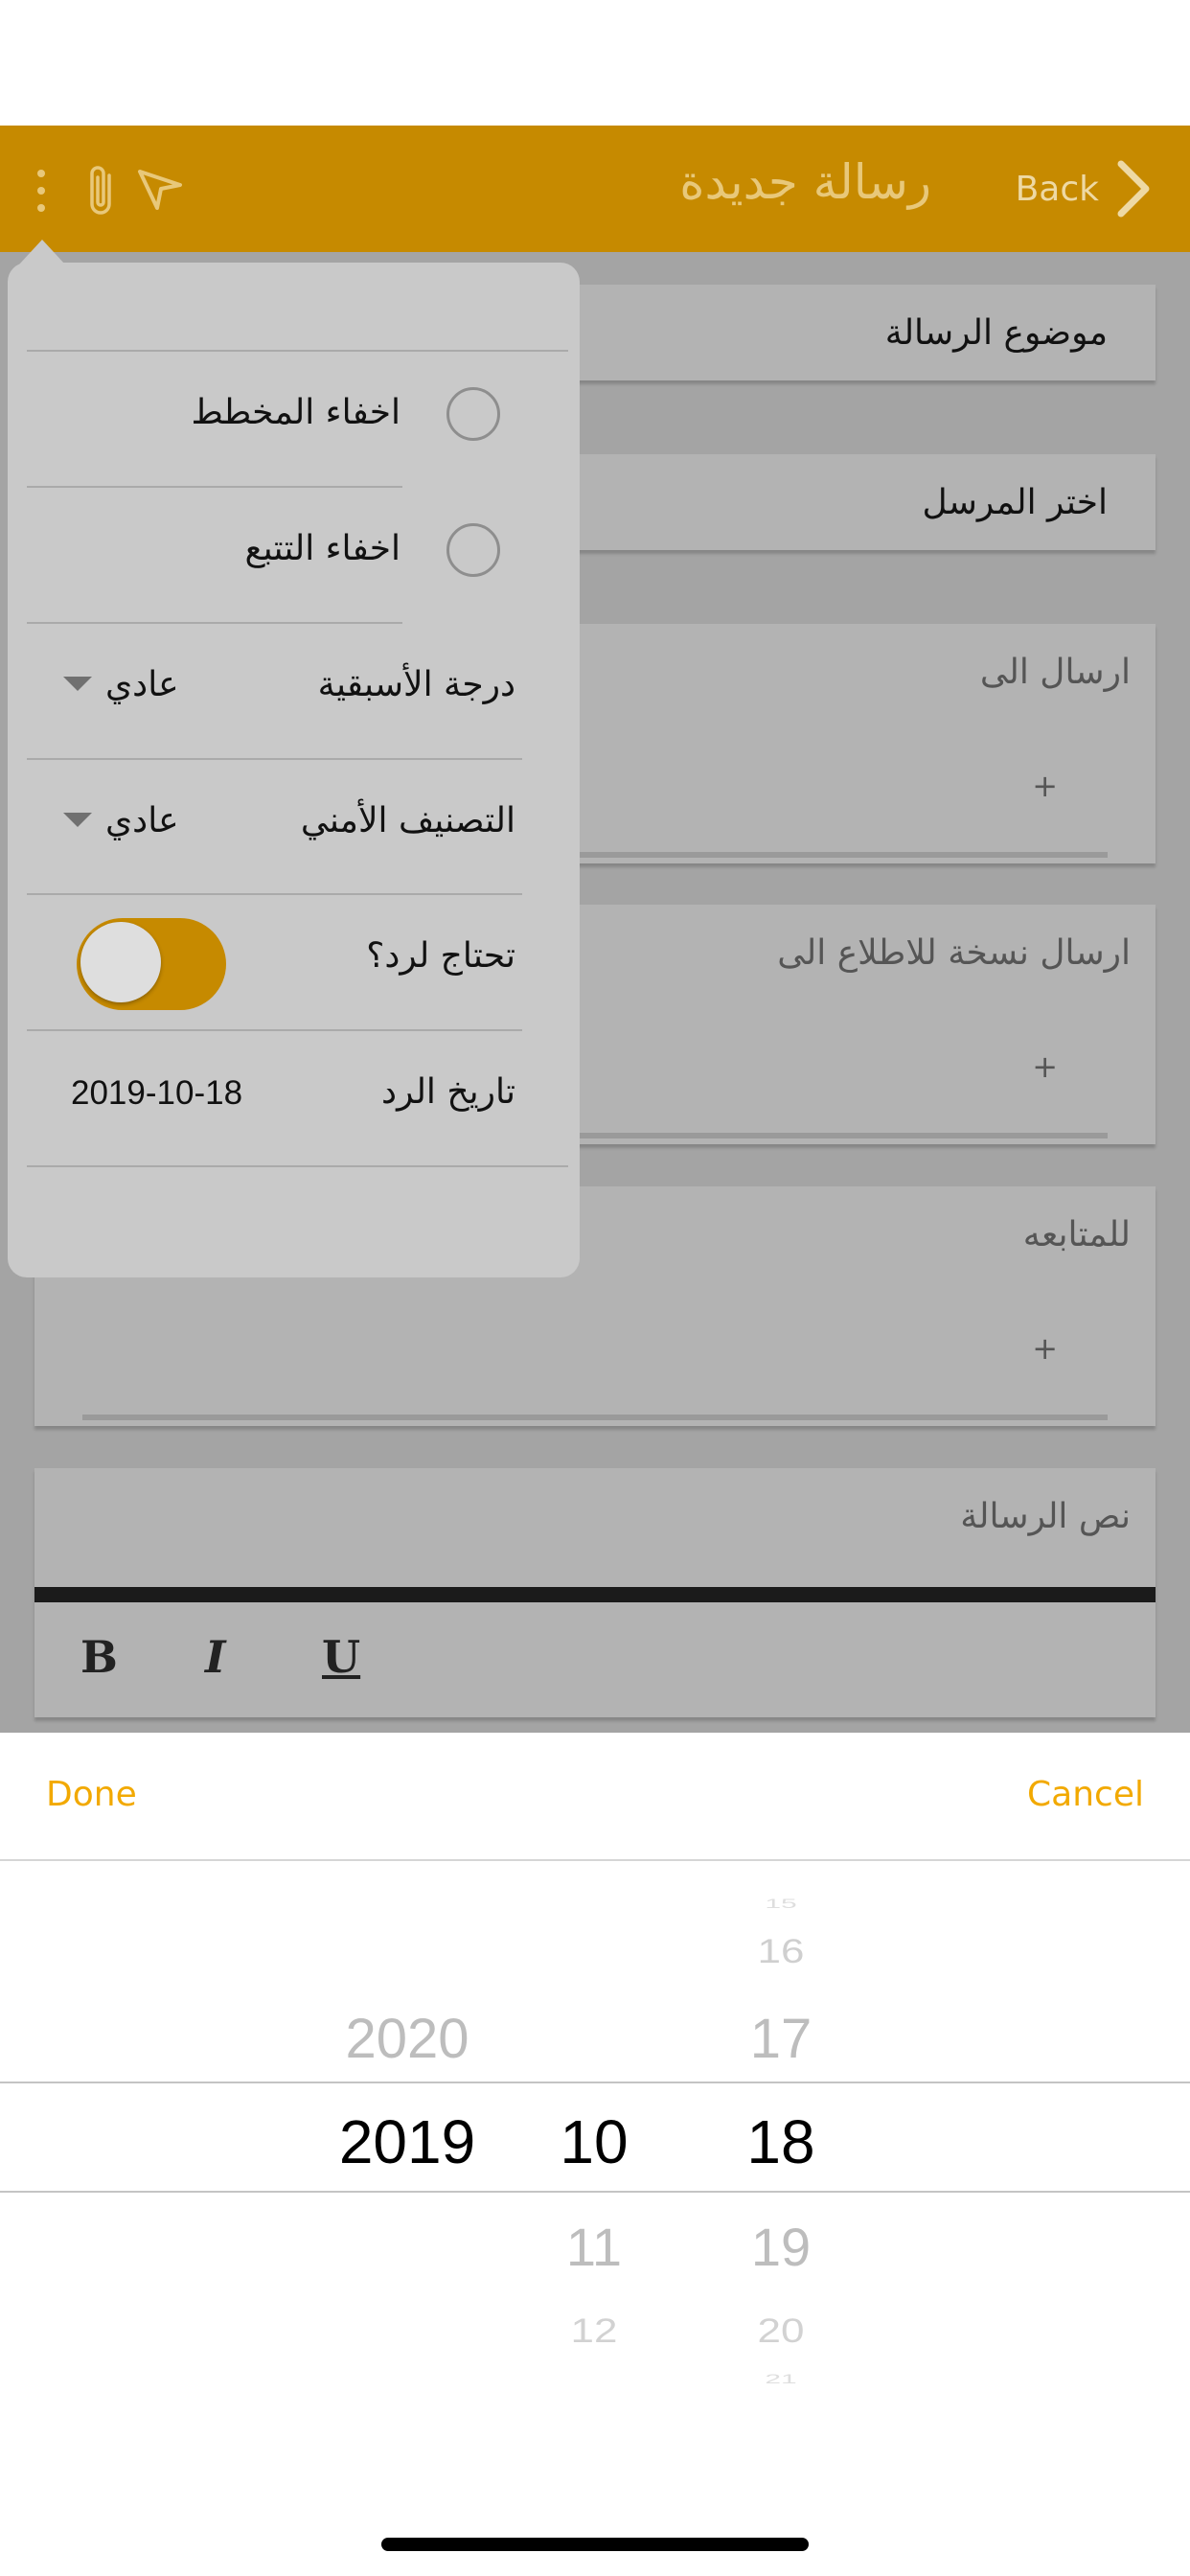 The width and height of the screenshot is (1190, 2576). Describe the element at coordinates (101, 190) in the screenshot. I see `paperclip-icon` at that location.